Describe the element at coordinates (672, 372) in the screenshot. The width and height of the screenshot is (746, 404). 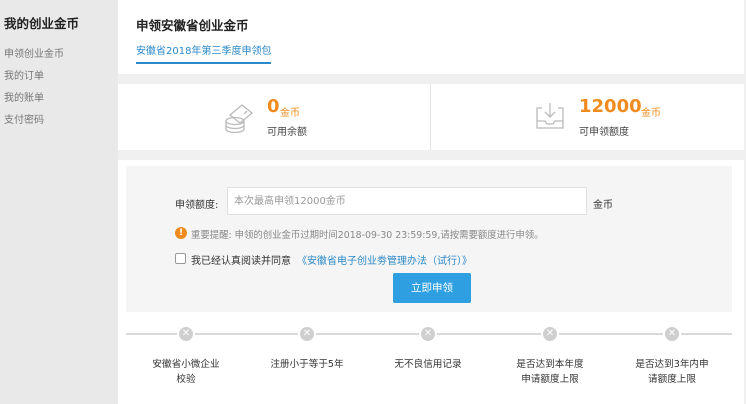
I see `step-label: 是否达到3年内申 请额度上限` at that location.